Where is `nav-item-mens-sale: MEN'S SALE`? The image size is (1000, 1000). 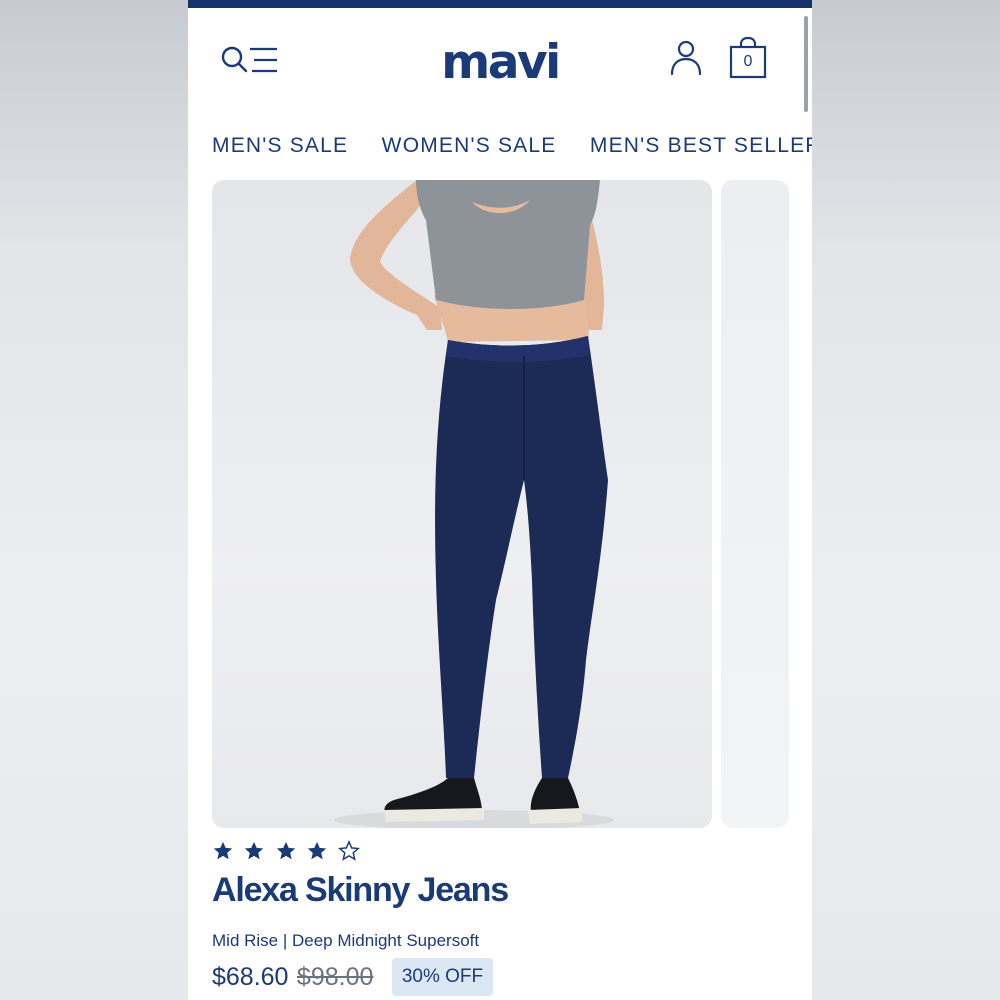
nav-item-mens-sale: MEN'S SALE is located at coordinates (280, 146).